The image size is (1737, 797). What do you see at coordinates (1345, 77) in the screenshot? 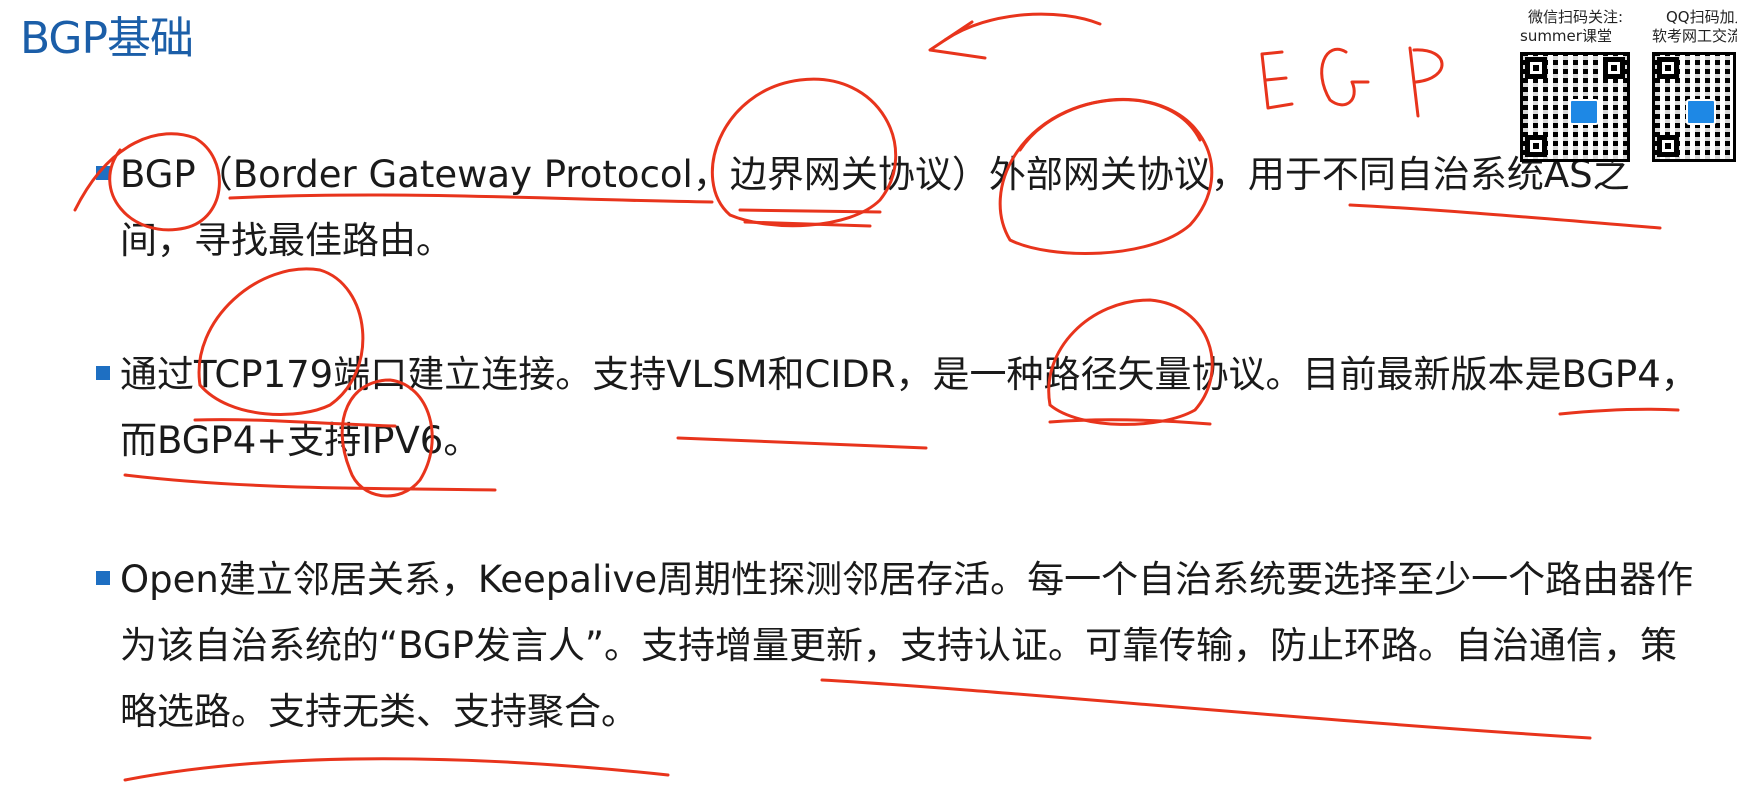
I see `ink-egp-g` at bounding box center [1345, 77].